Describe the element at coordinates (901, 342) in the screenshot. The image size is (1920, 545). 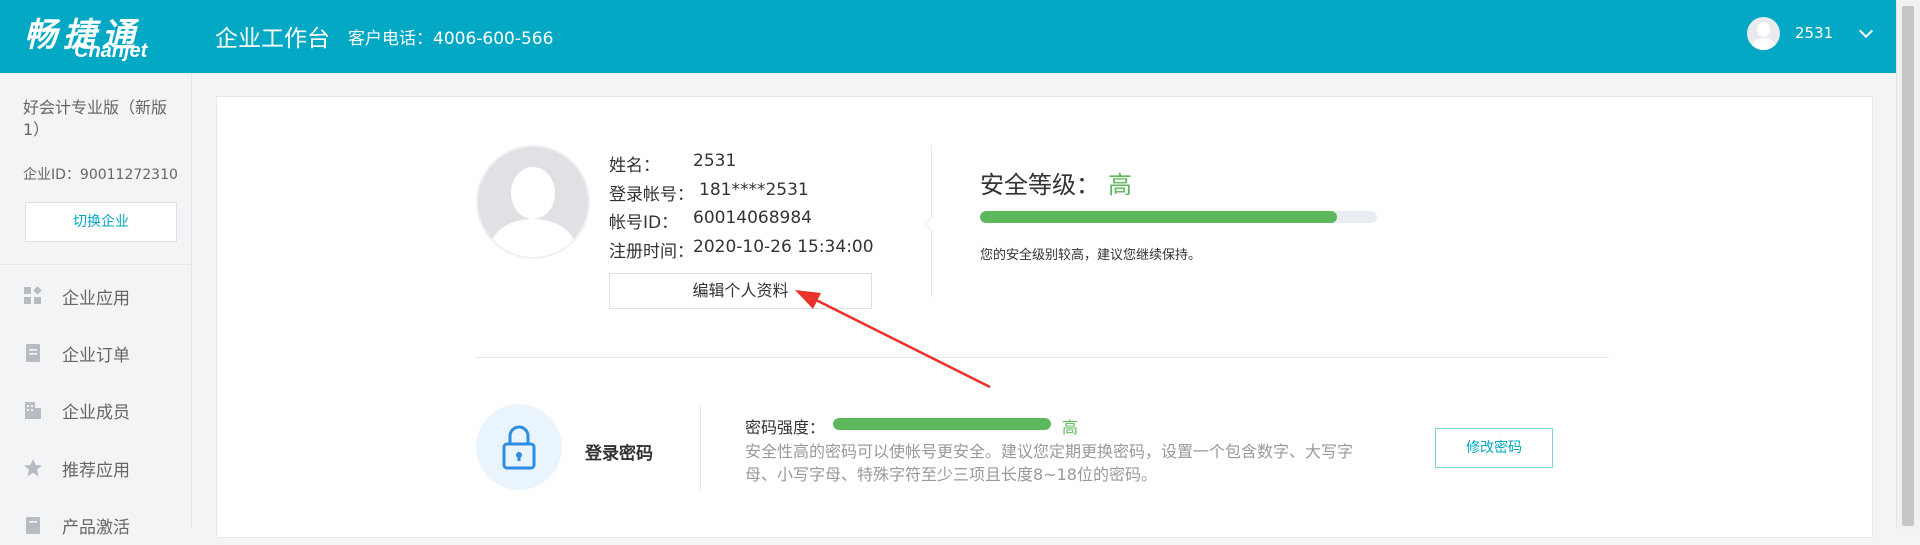
I see `annotation-arrow-line` at that location.